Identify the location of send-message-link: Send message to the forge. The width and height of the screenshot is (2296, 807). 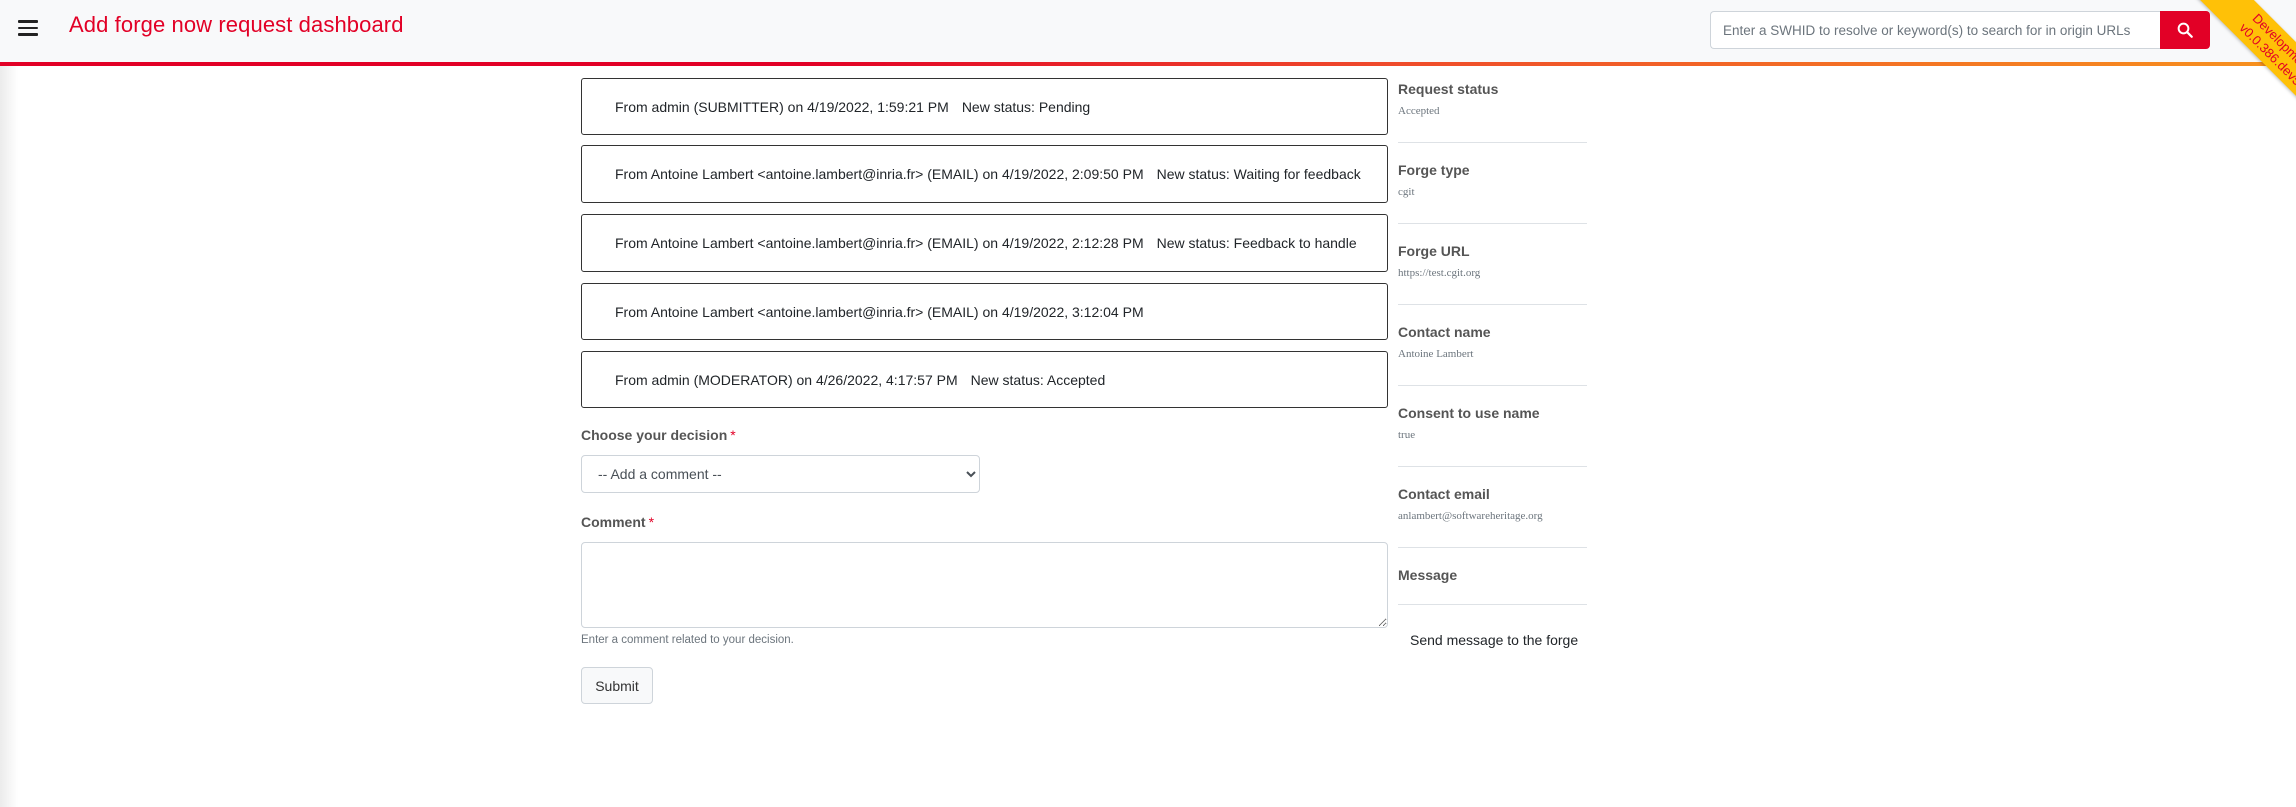
(1494, 640).